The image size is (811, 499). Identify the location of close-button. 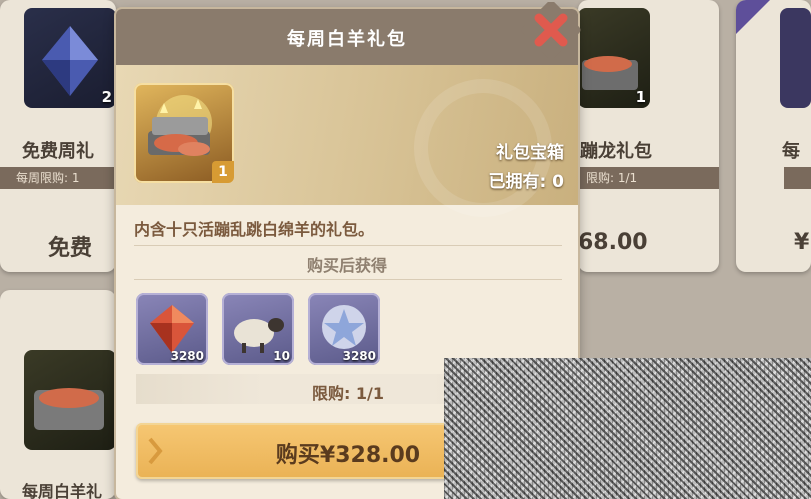
(551, 30).